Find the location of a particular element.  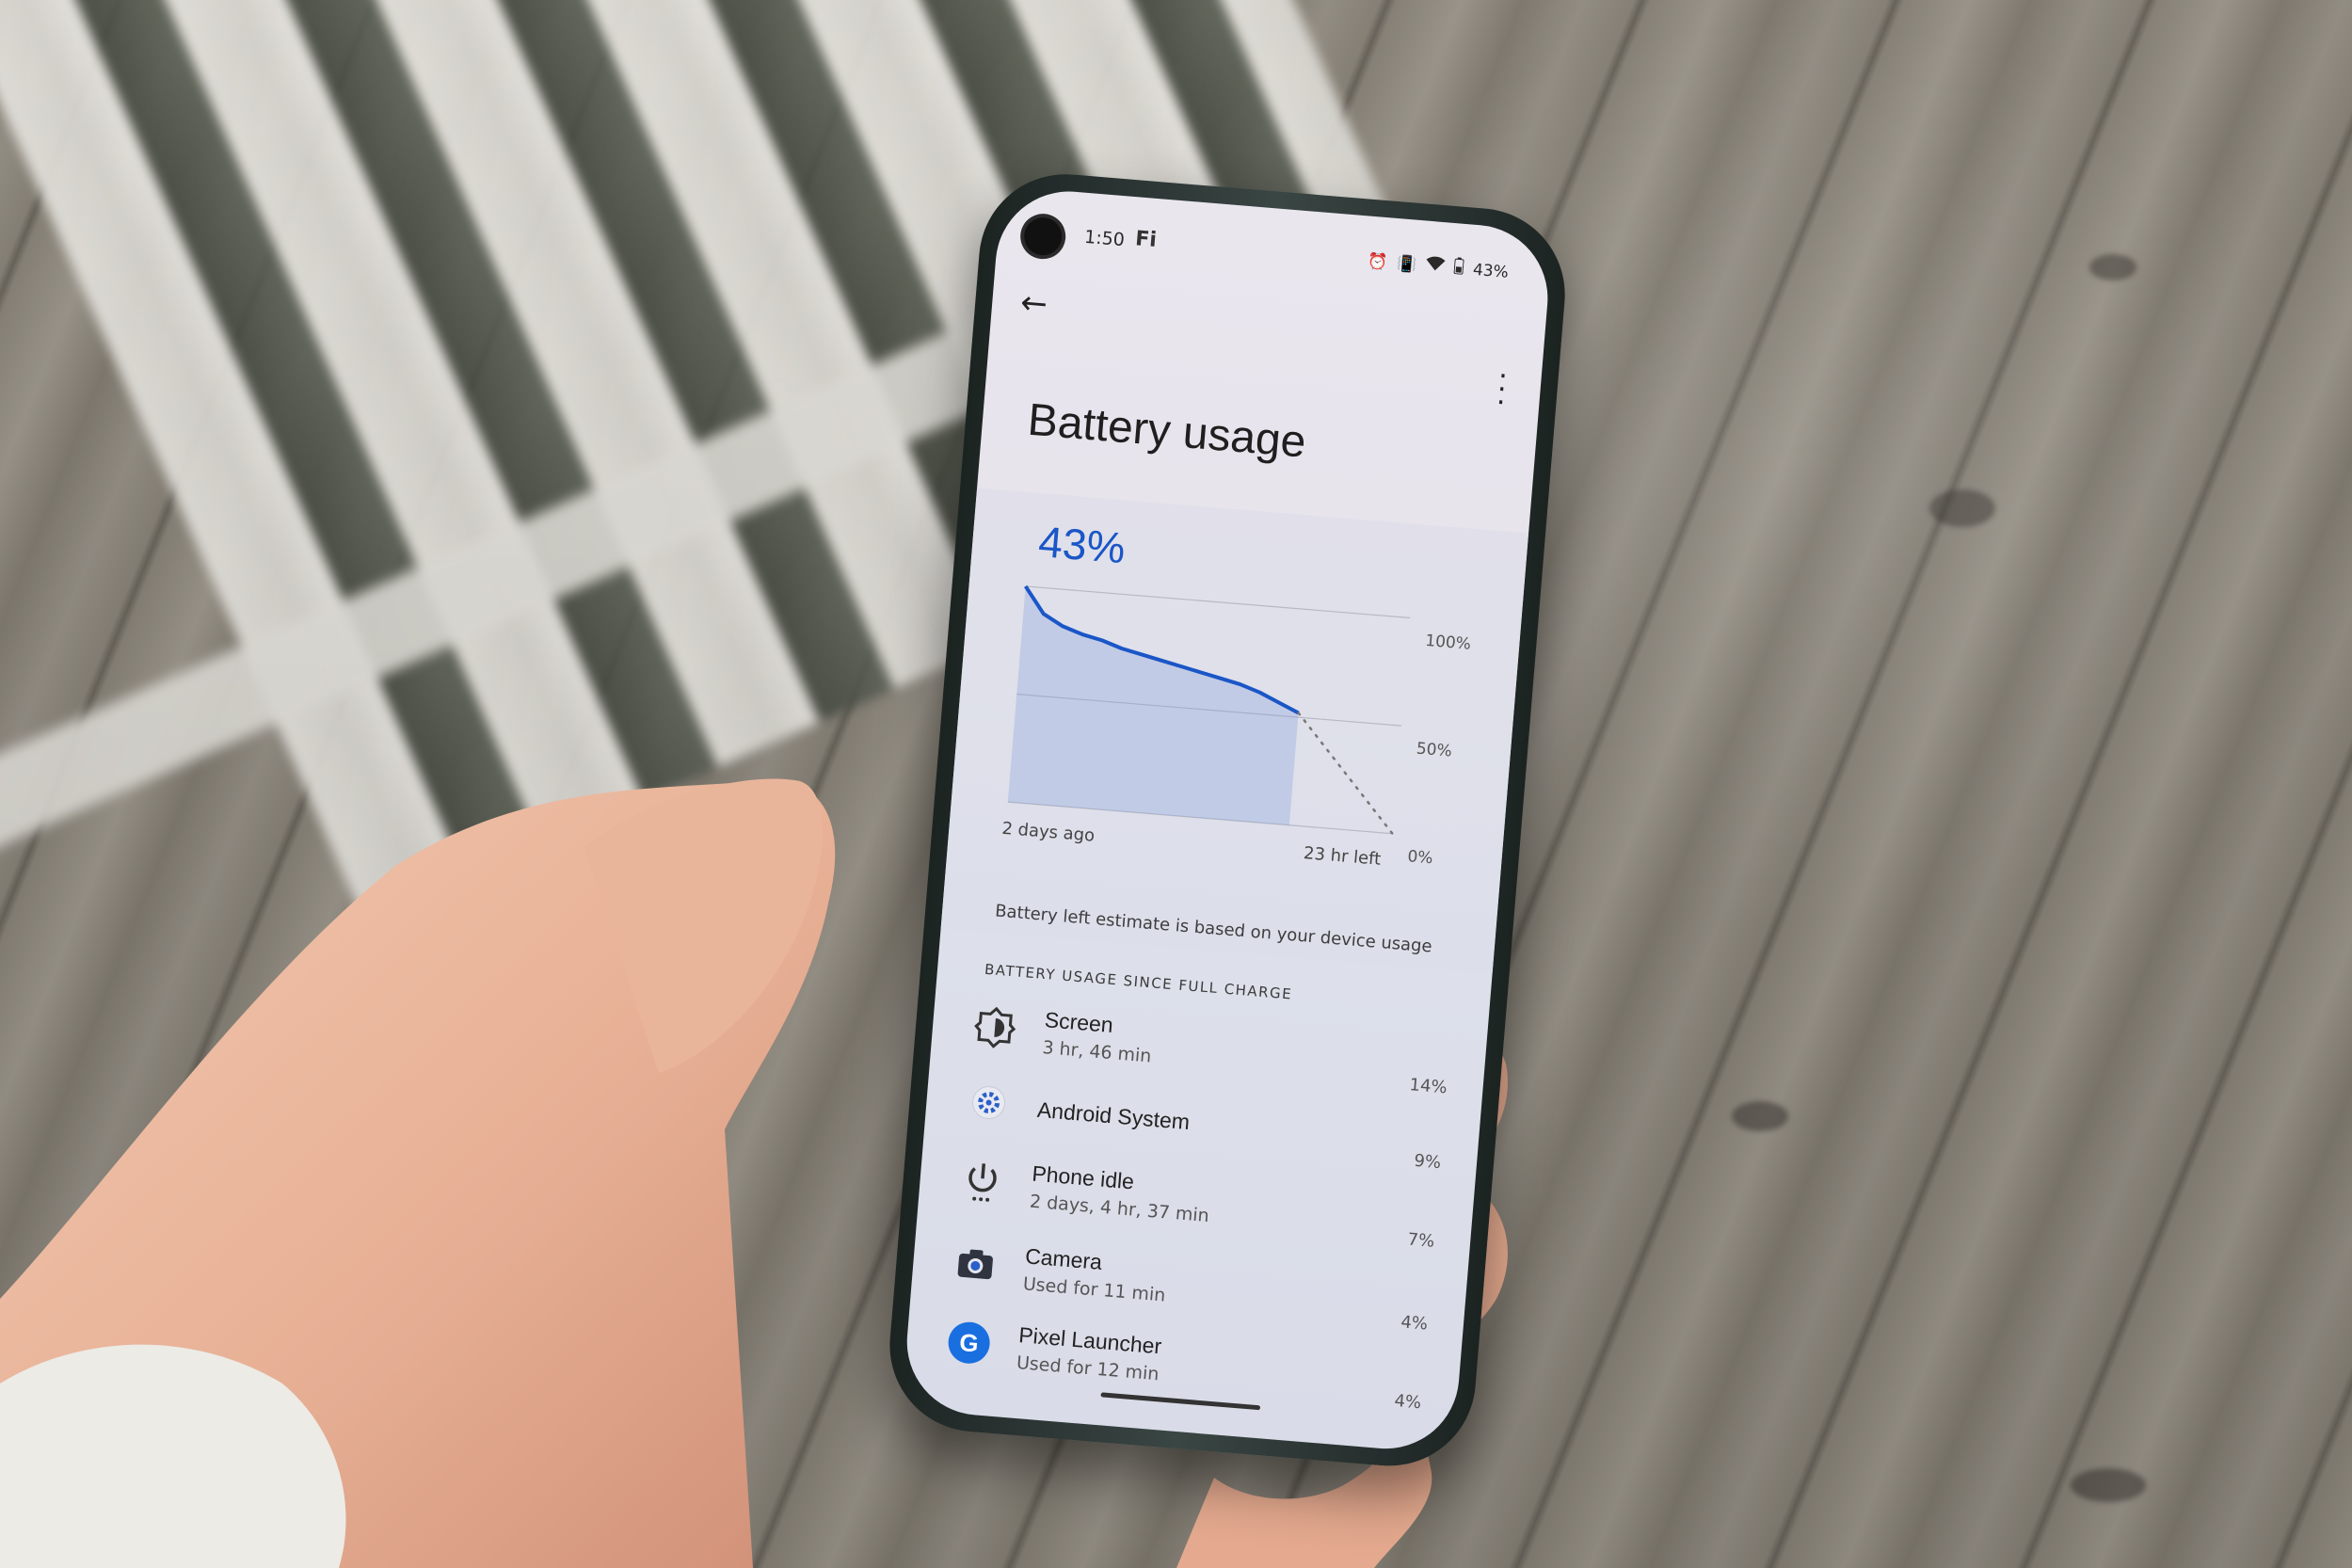

chart-gridline is located at coordinates (1218, 602).